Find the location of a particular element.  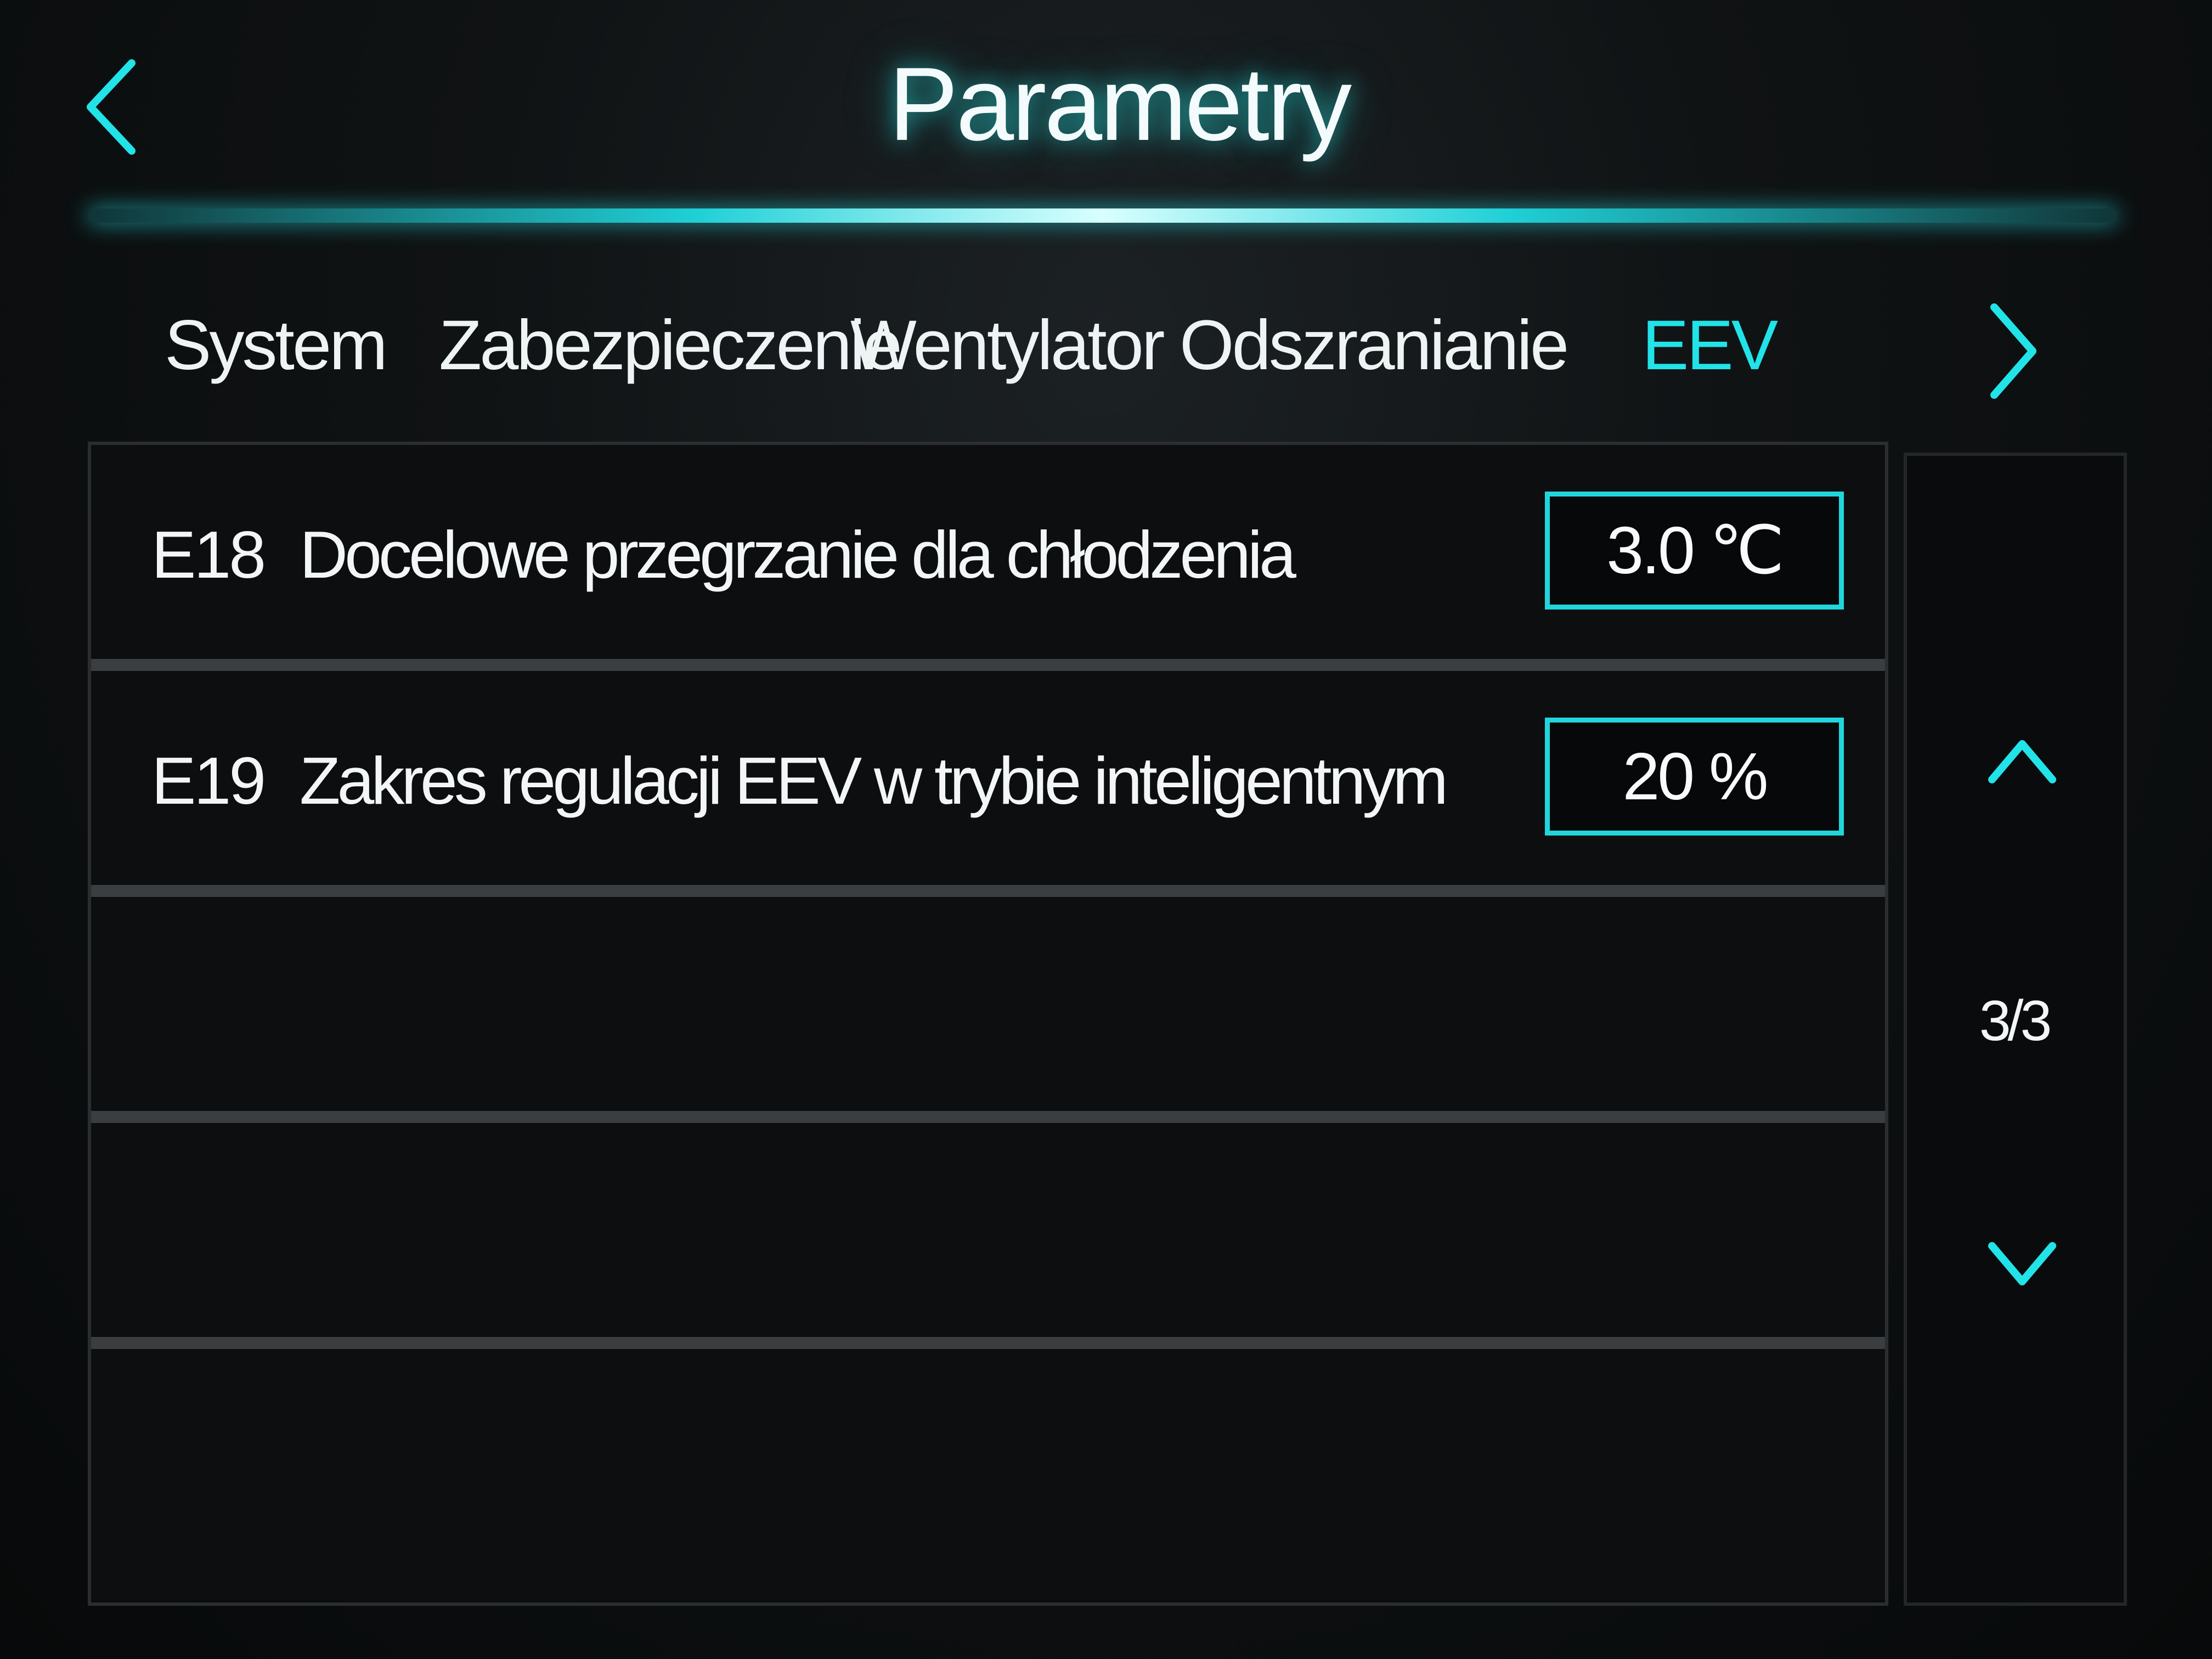

page-up-button is located at coordinates (2022, 761).